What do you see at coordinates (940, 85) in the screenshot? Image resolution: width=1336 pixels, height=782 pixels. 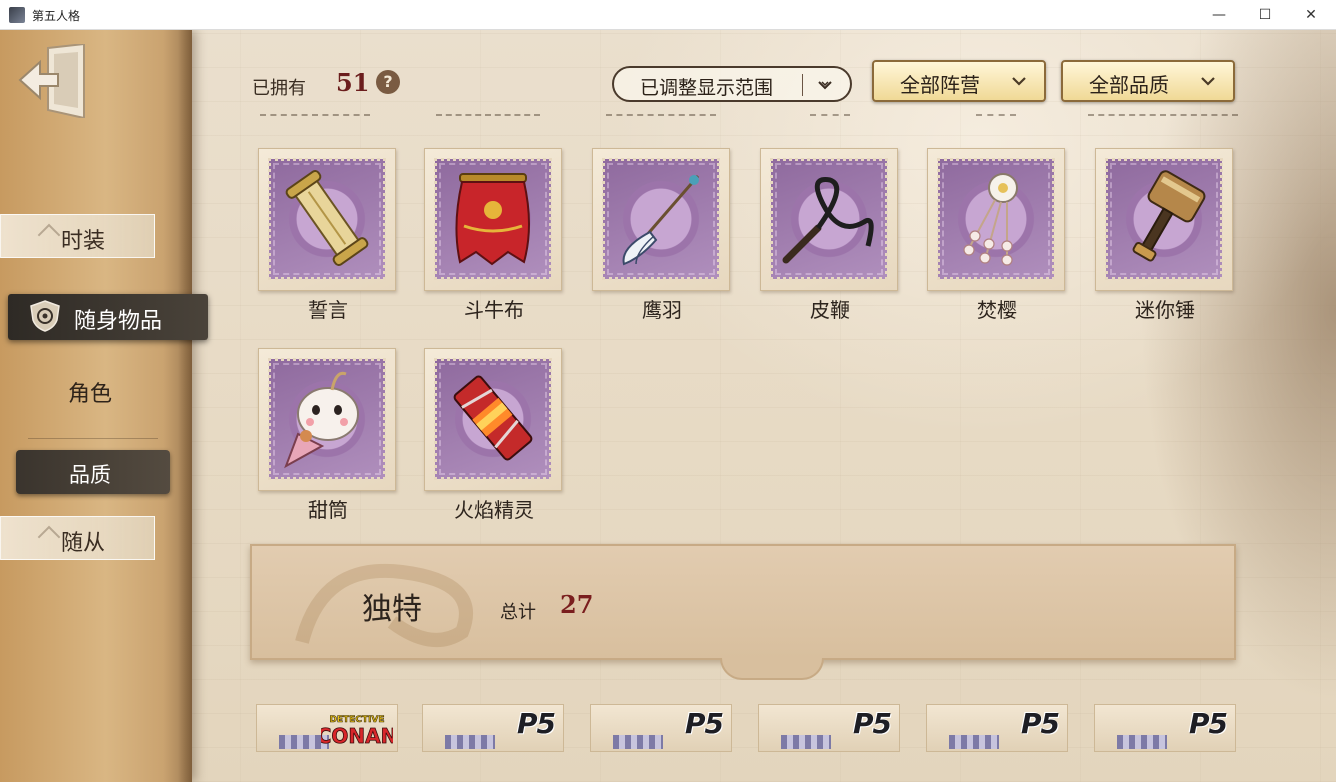 I see `camp-dropdown-label: 全部阵营` at bounding box center [940, 85].